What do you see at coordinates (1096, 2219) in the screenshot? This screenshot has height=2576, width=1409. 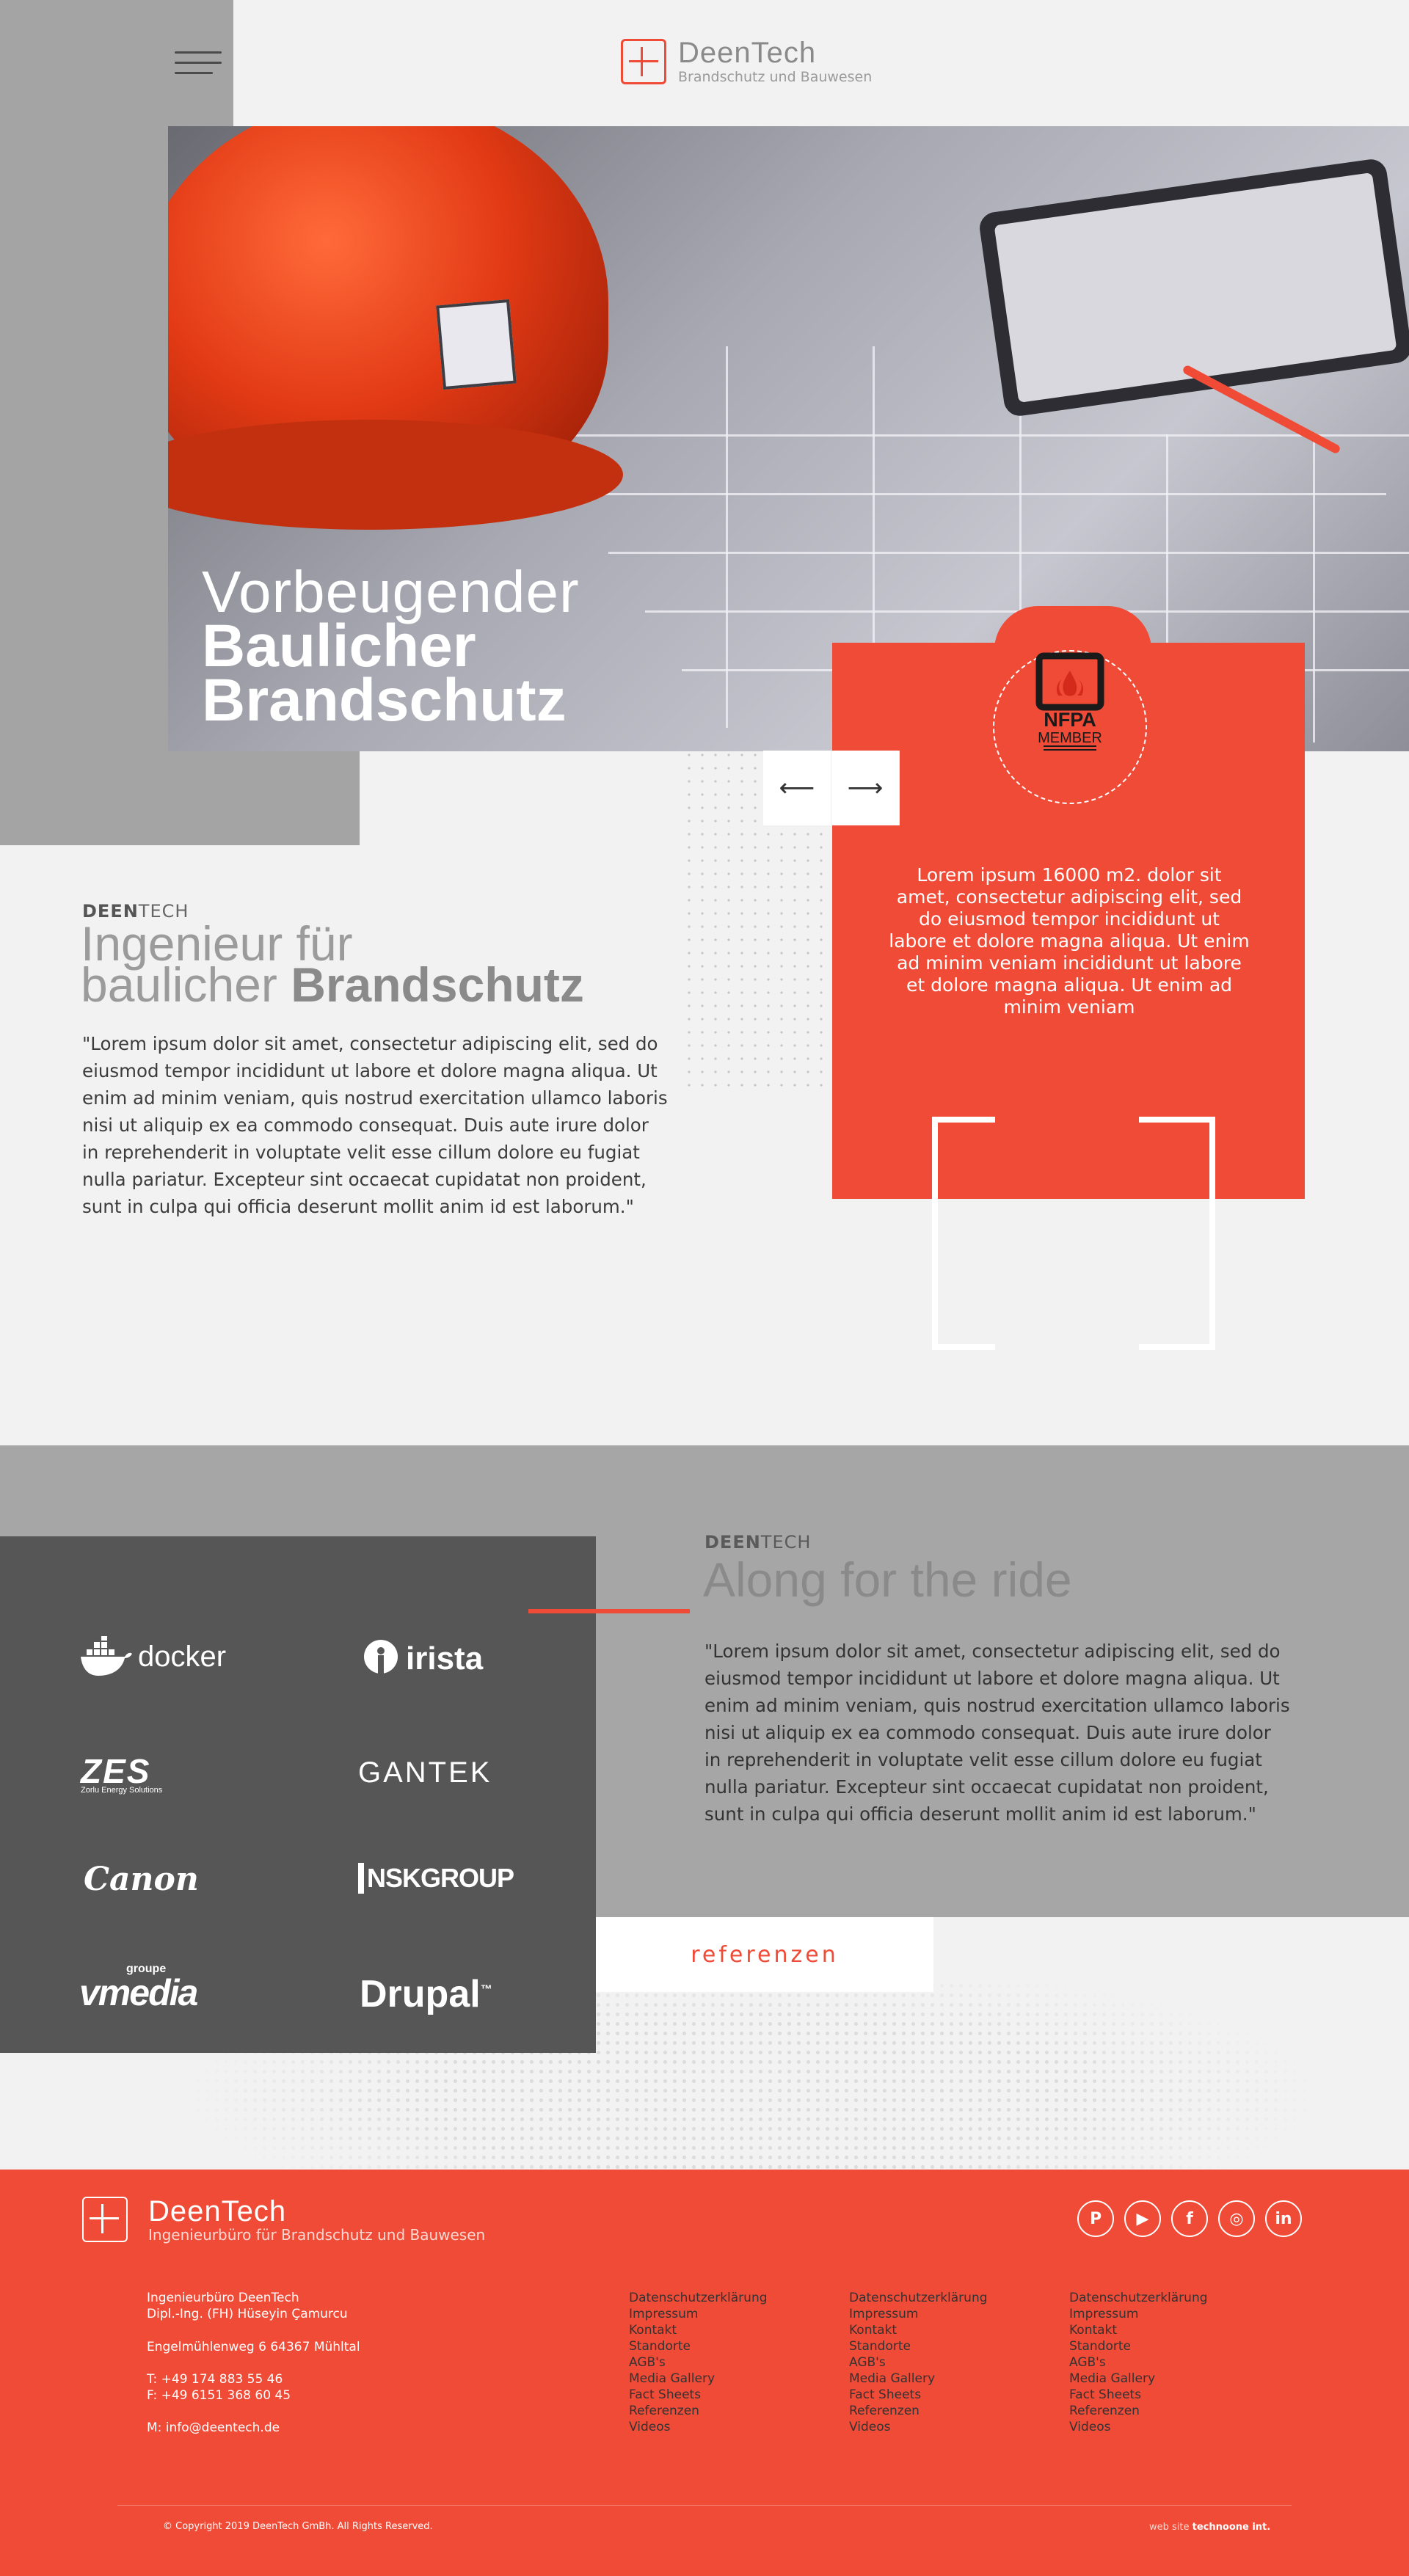 I see `pinterest-icon: P` at bounding box center [1096, 2219].